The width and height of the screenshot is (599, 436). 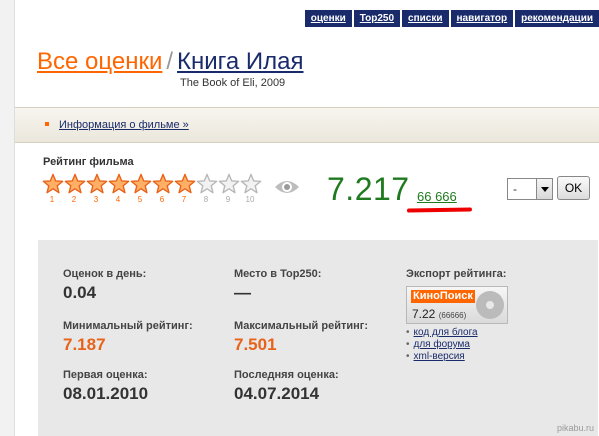 What do you see at coordinates (74, 199) in the screenshot?
I see `star-number: 2` at bounding box center [74, 199].